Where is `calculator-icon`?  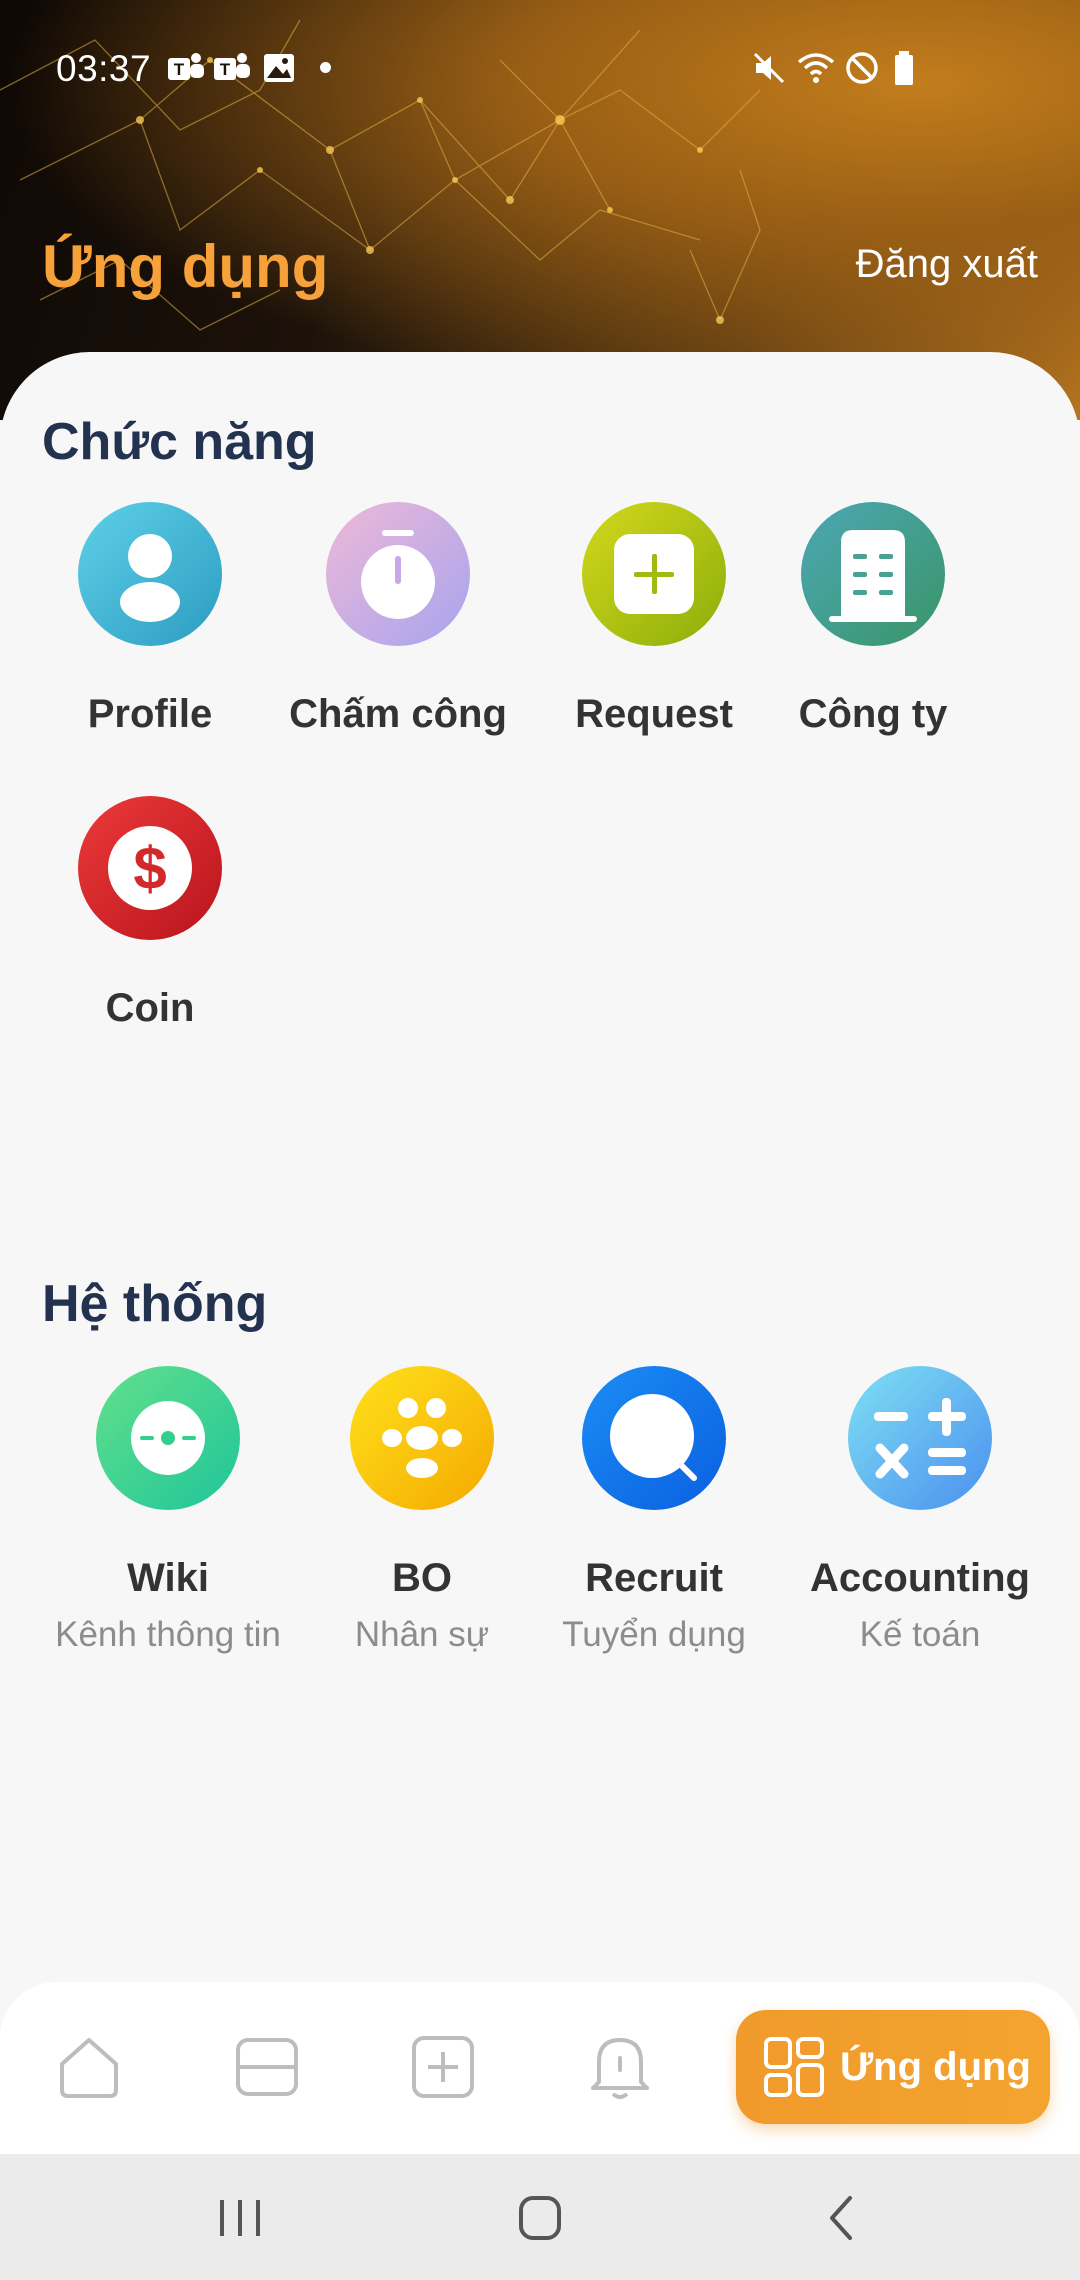 calculator-icon is located at coordinates (920, 1438).